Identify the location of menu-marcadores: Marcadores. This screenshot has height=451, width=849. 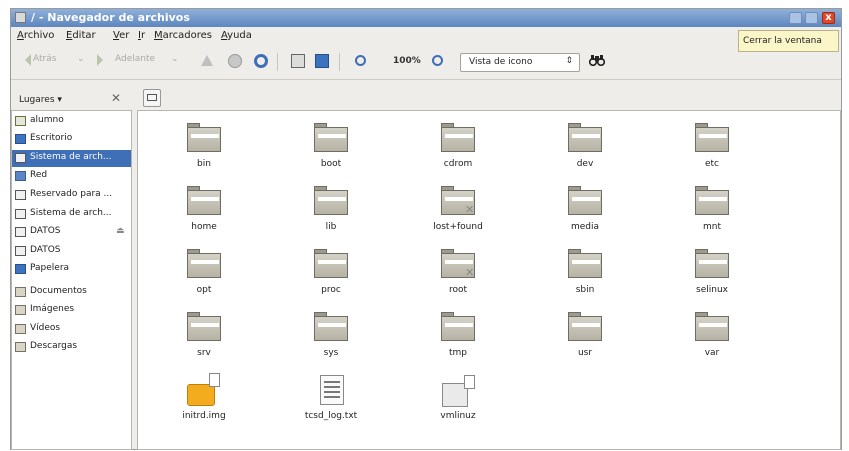
(183, 35).